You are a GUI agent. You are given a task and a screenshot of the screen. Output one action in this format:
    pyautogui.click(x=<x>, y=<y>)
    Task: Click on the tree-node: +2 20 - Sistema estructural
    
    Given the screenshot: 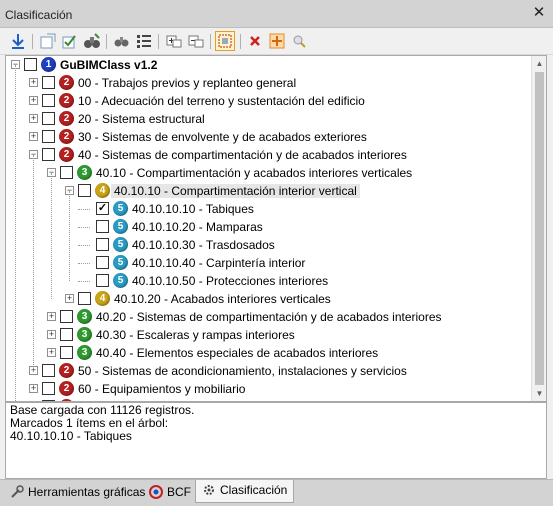 What is the action you would take?
    pyautogui.click(x=269, y=119)
    